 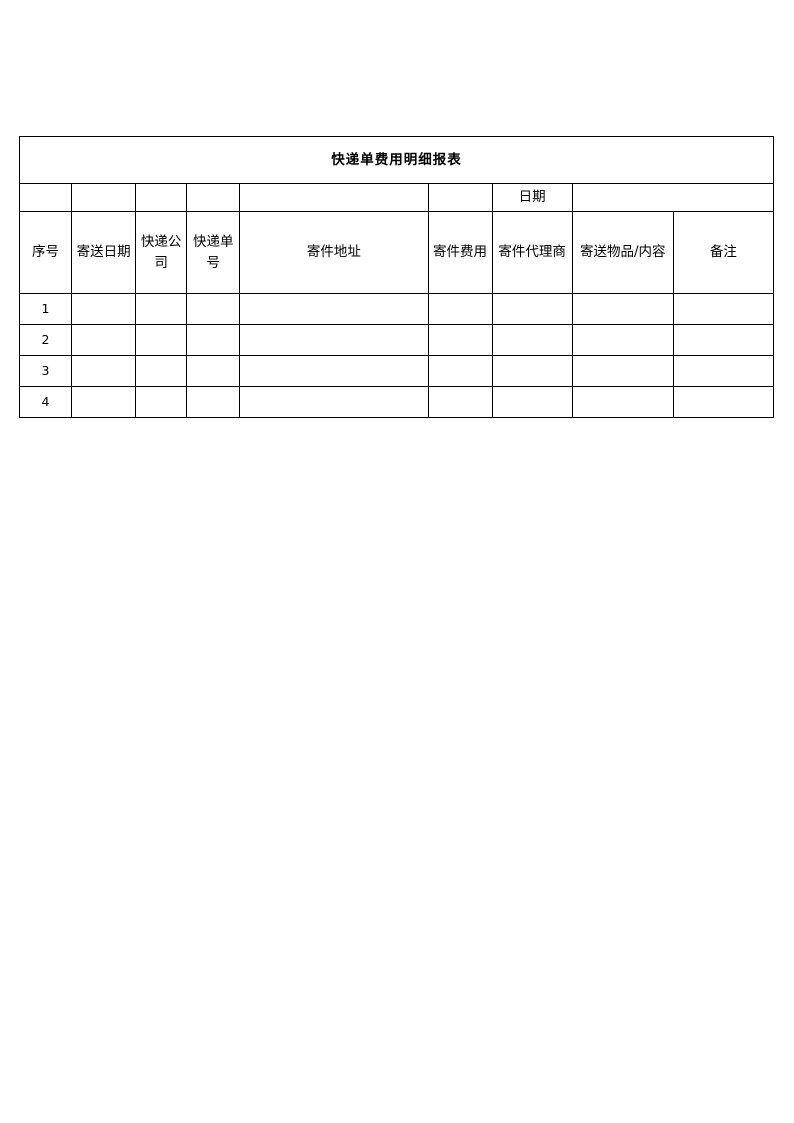 What do you see at coordinates (532, 197) in the screenshot?
I see `date-label-cell: 日期` at bounding box center [532, 197].